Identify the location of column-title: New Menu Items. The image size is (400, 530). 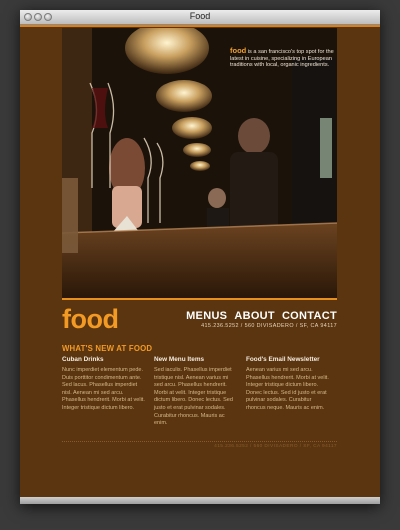
(196, 359).